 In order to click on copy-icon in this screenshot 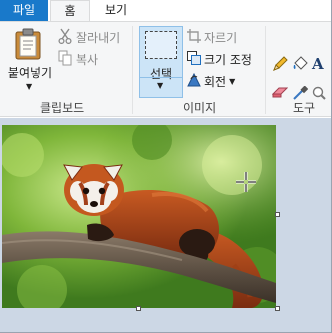, I will do `click(67, 59)`.